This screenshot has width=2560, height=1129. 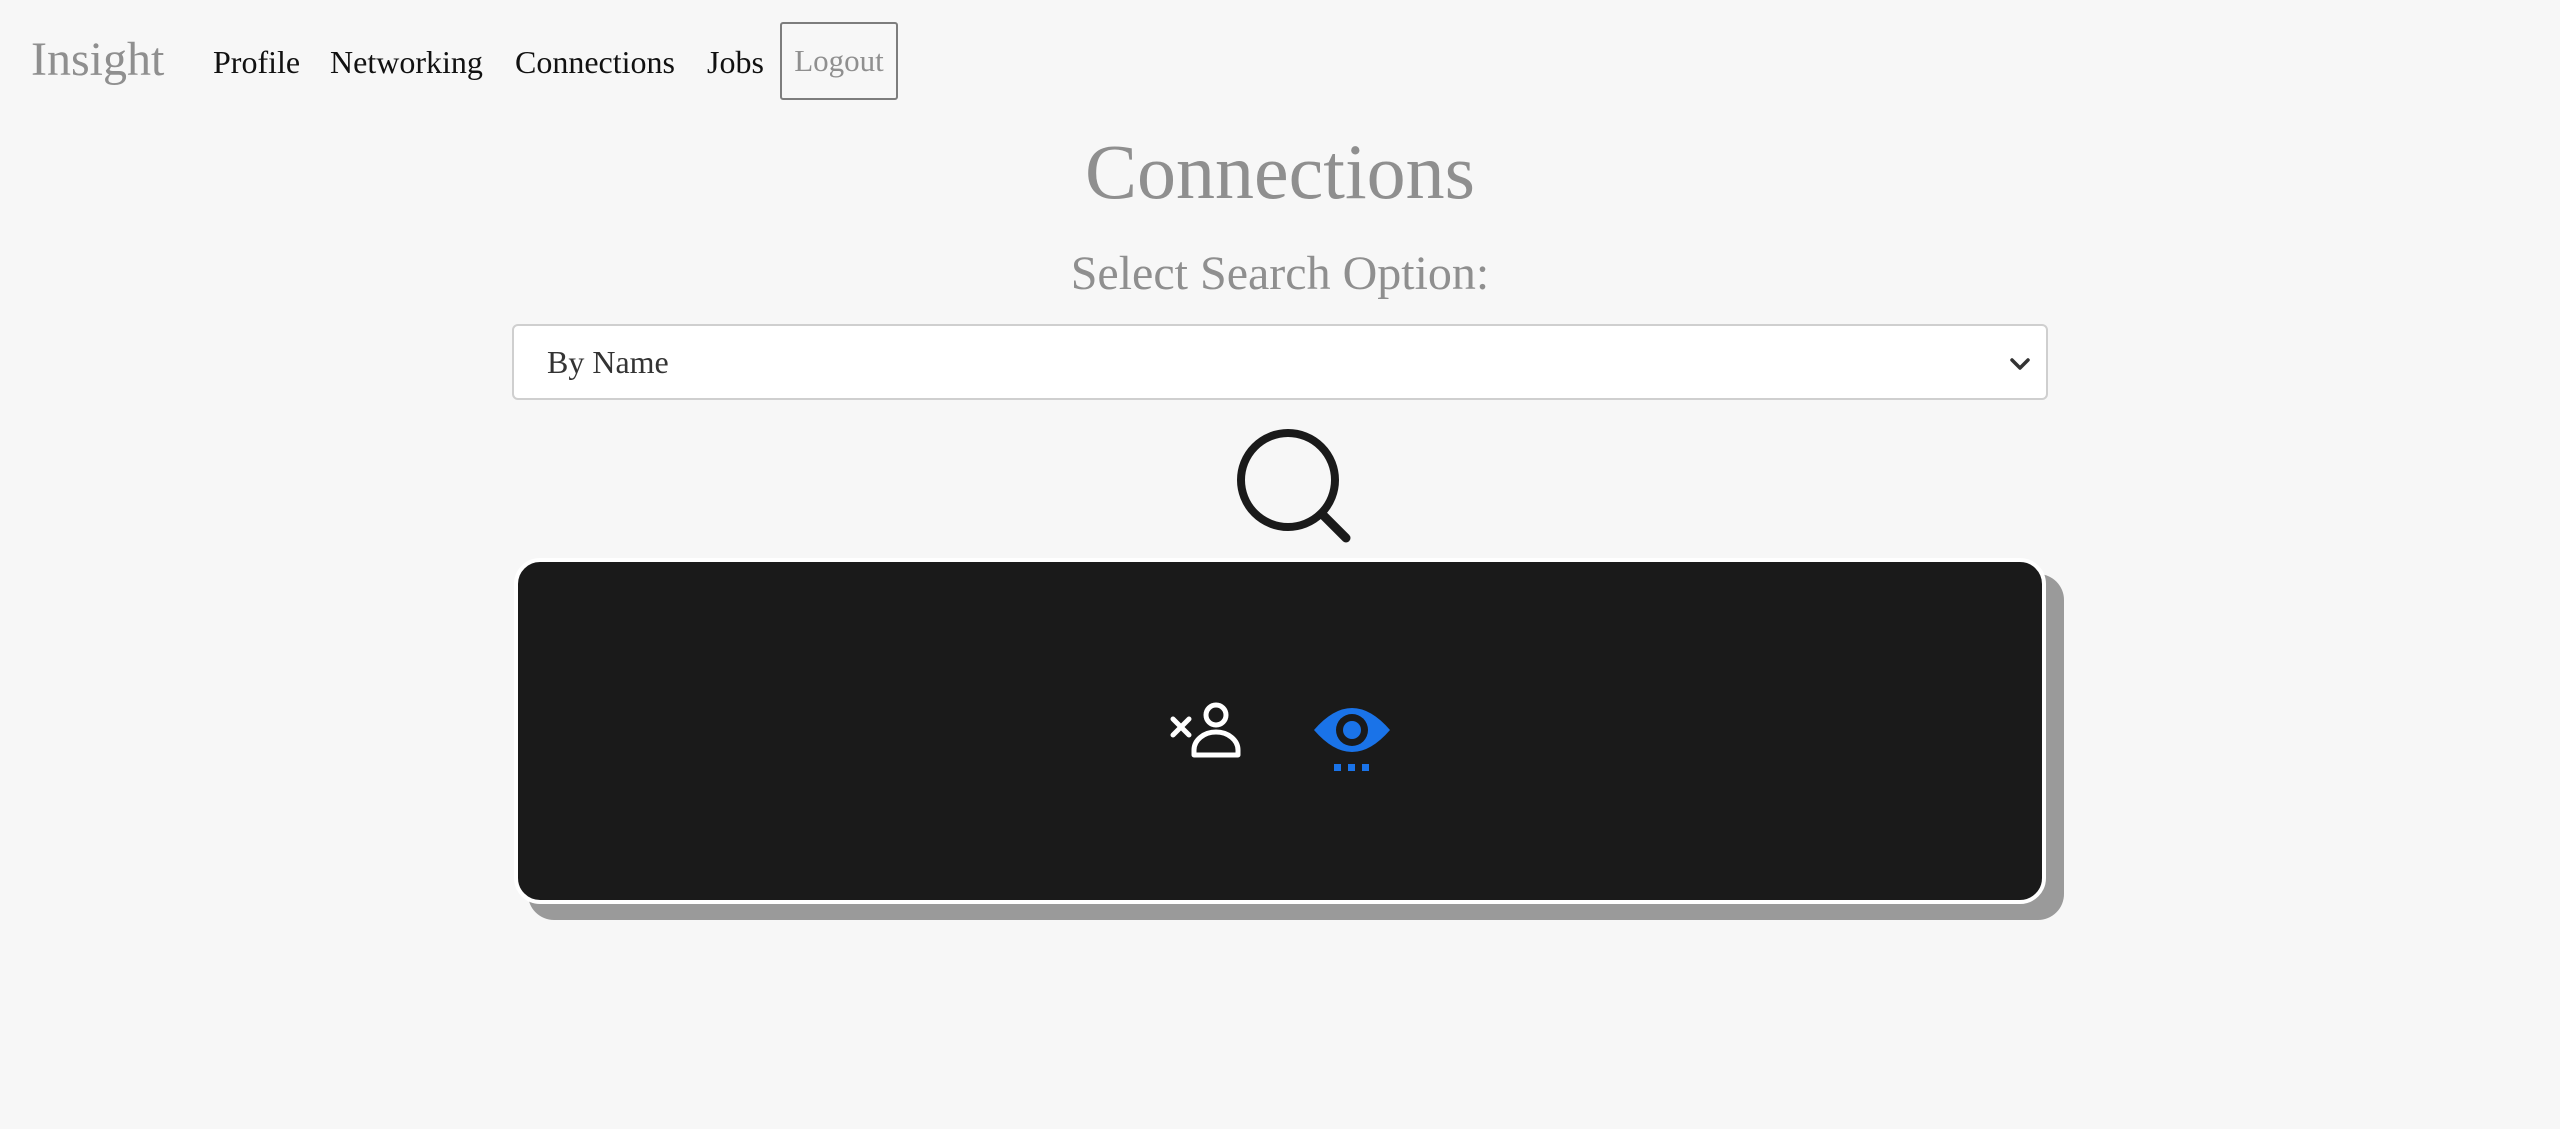 I want to click on chevron-down-icon, so click(x=2020, y=364).